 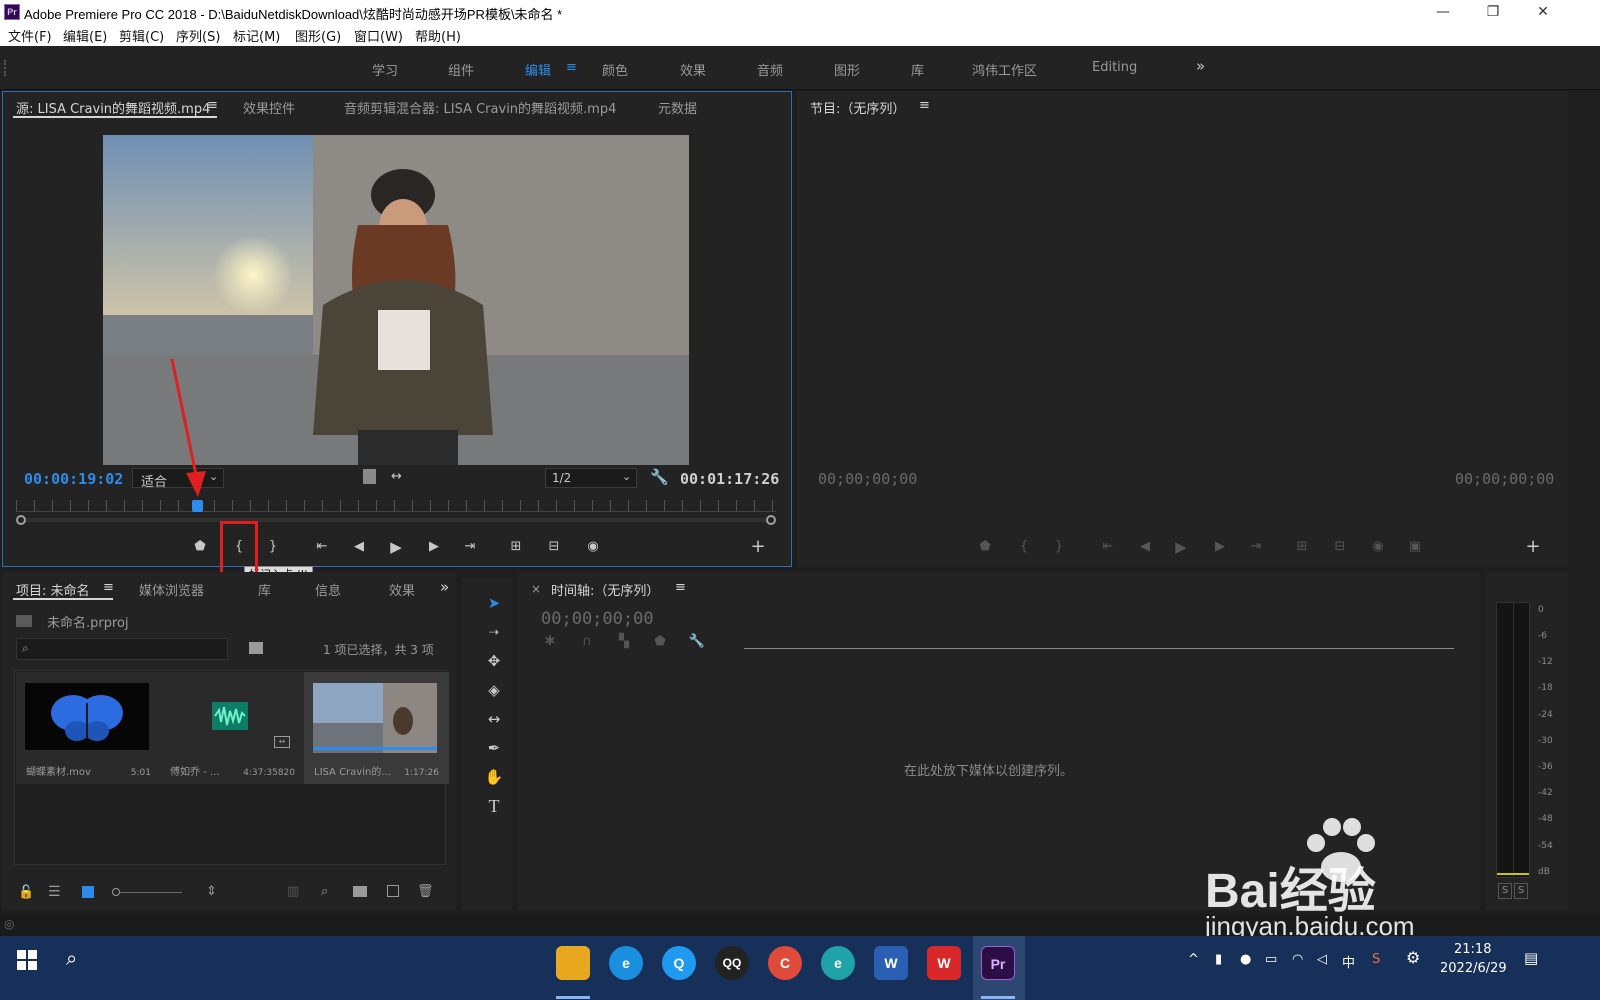 What do you see at coordinates (369, 476) in the screenshot?
I see `clip-icon` at bounding box center [369, 476].